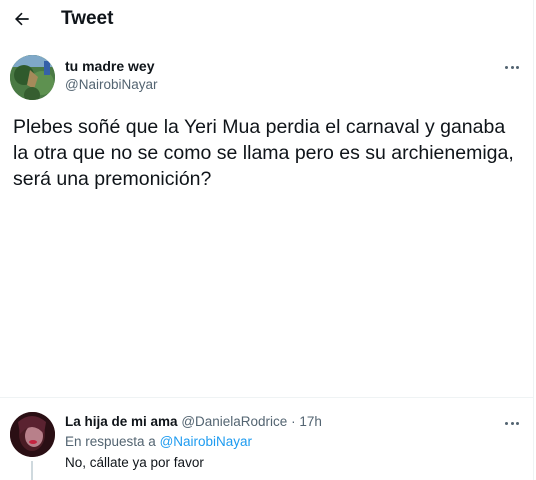  I want to click on back-button, so click(22, 19).